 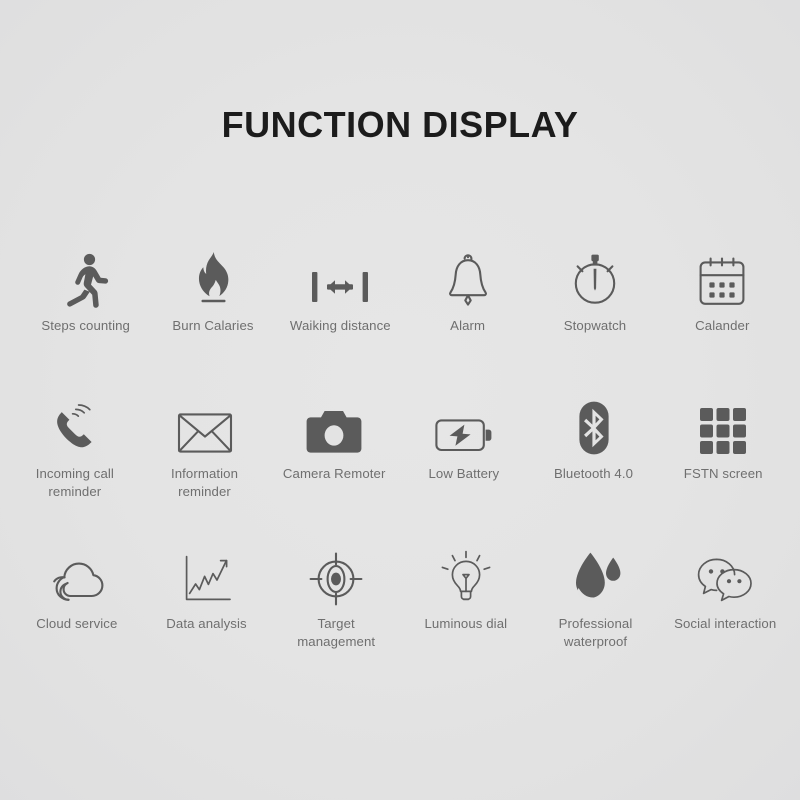 I want to click on feature-item-label: Data analysis, so click(x=206, y=623).